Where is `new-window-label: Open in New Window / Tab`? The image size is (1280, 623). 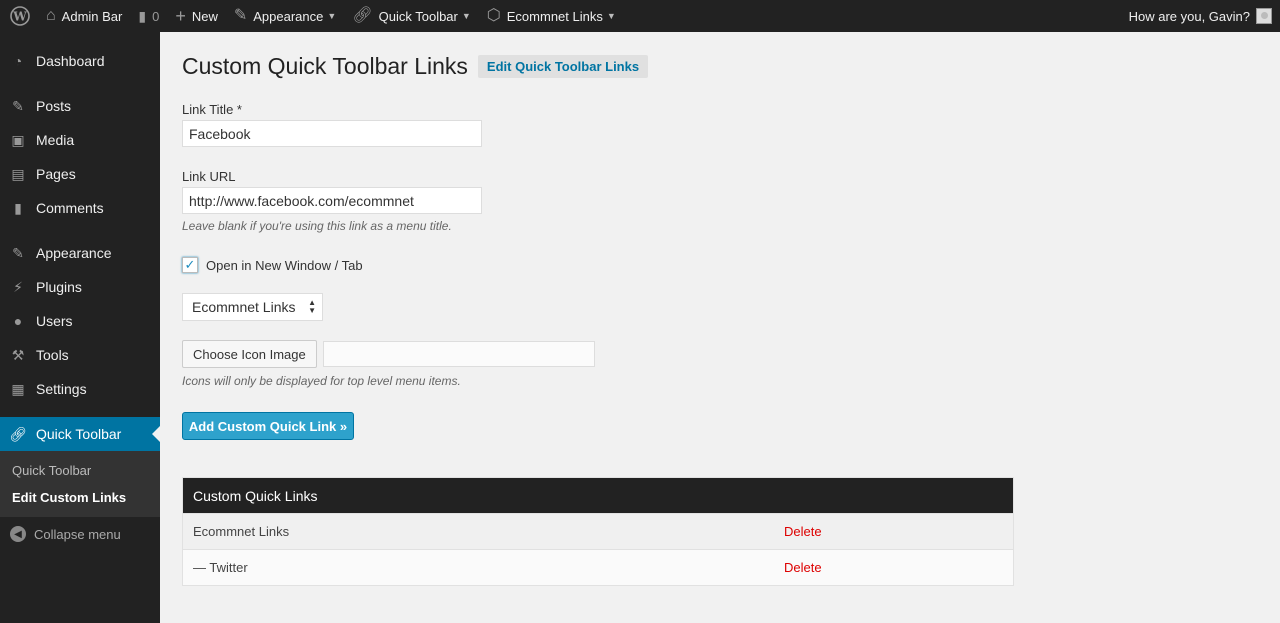 new-window-label: Open in New Window / Tab is located at coordinates (284, 265).